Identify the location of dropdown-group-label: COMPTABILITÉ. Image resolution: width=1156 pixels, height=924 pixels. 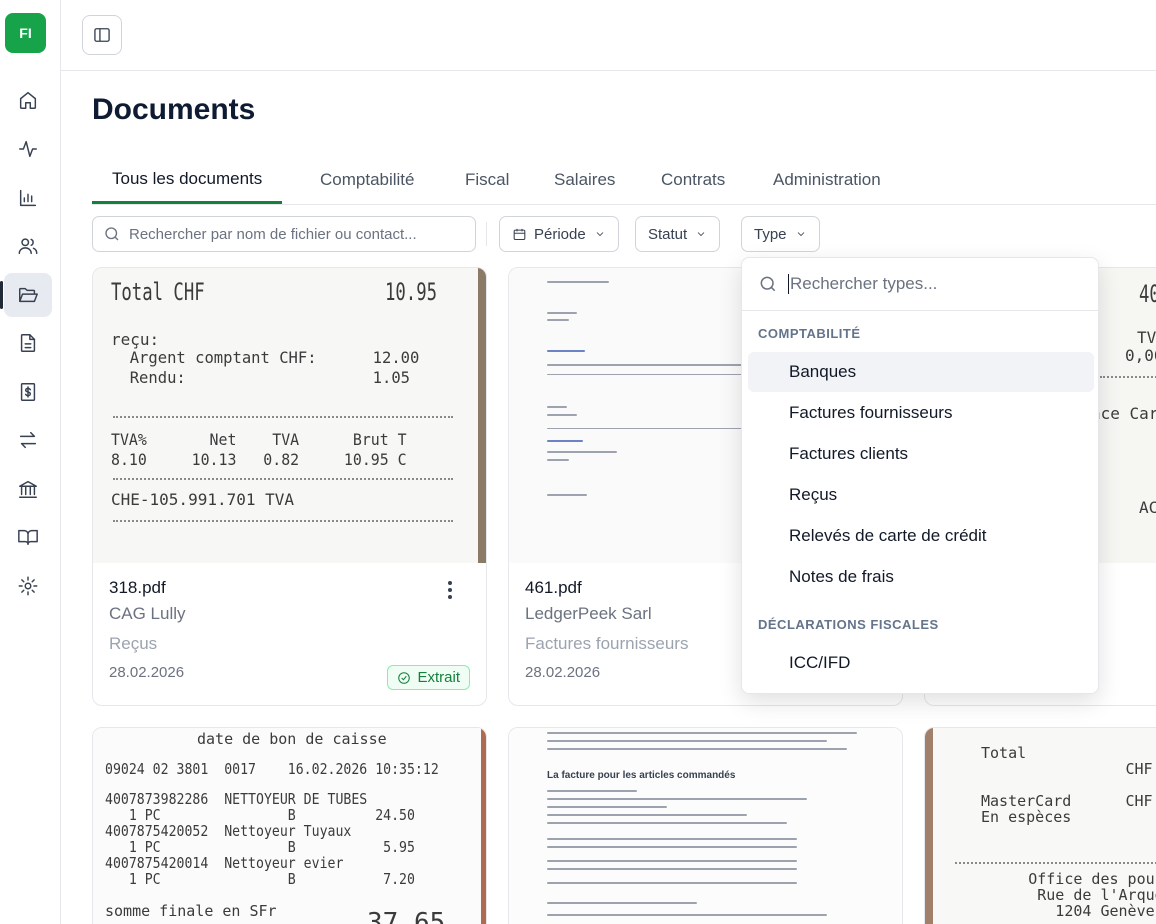
(809, 333).